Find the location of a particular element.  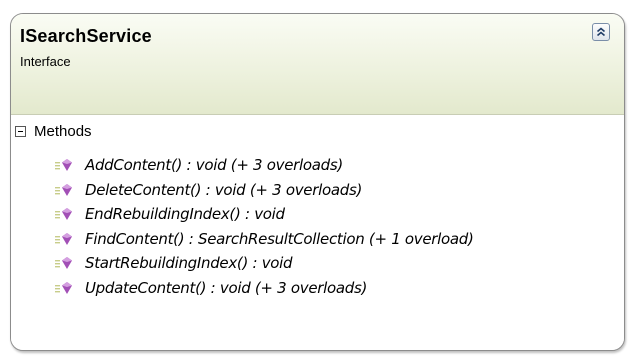

method-item: StartRebuildingIndex() : void is located at coordinates (317, 263).